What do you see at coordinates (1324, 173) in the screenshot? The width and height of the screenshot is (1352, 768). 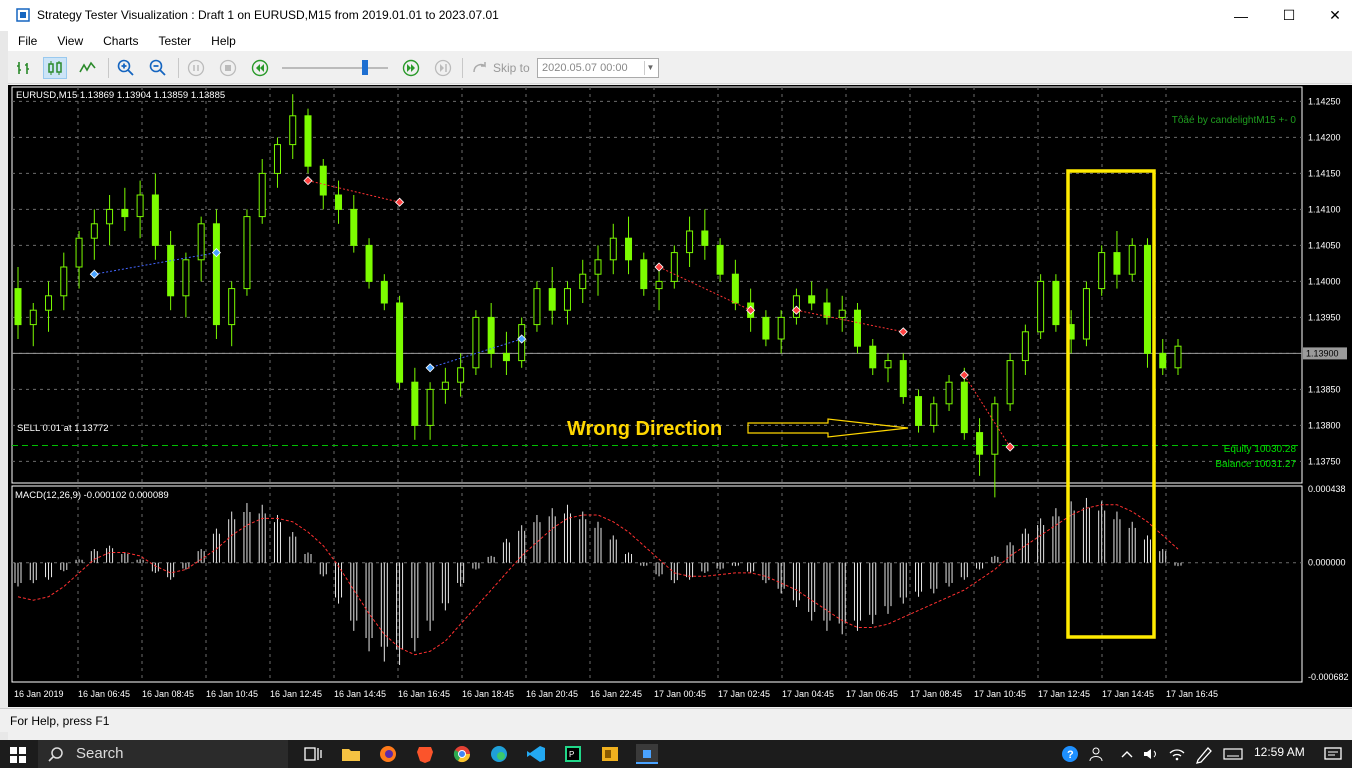 I see `price-tick-label: 1.14150` at bounding box center [1324, 173].